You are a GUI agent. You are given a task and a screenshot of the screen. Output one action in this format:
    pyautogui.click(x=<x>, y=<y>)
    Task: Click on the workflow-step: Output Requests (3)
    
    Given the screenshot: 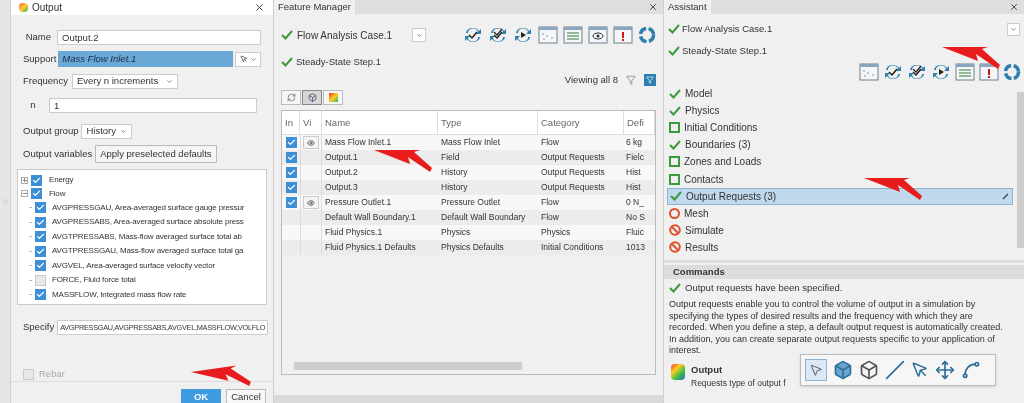 What is the action you would take?
    pyautogui.click(x=840, y=196)
    